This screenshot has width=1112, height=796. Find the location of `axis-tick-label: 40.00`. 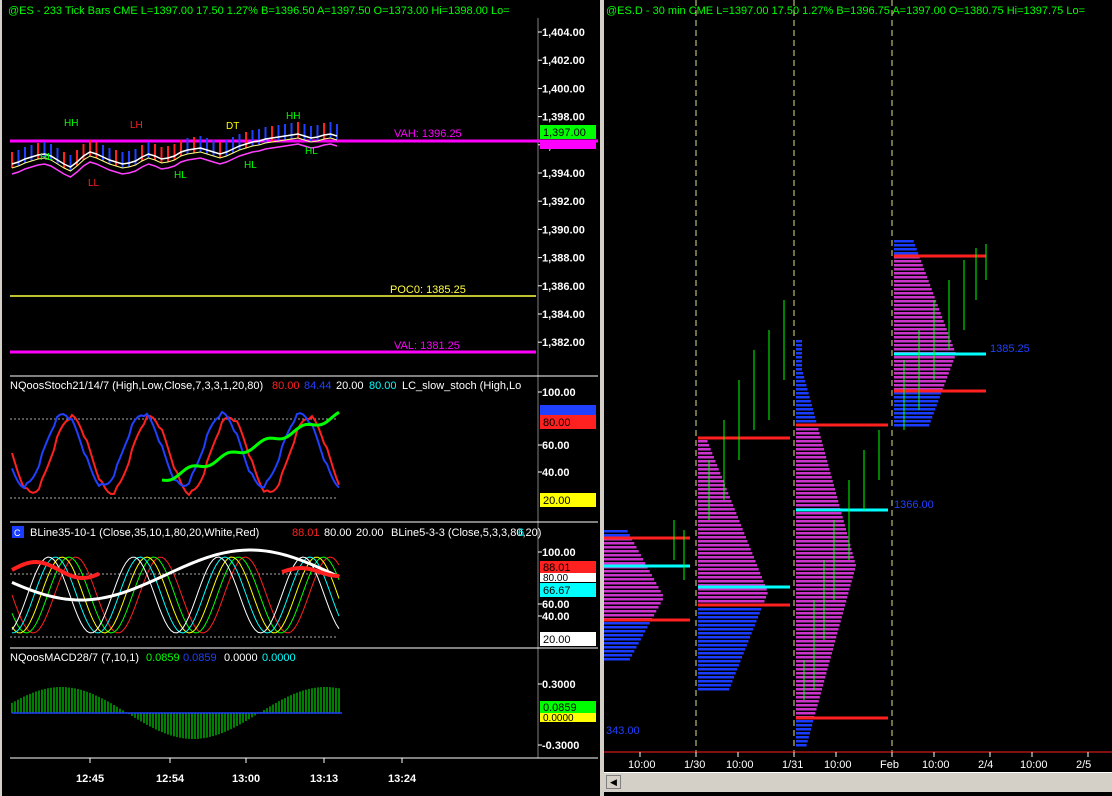

axis-tick-label: 40.00 is located at coordinates (556, 617).